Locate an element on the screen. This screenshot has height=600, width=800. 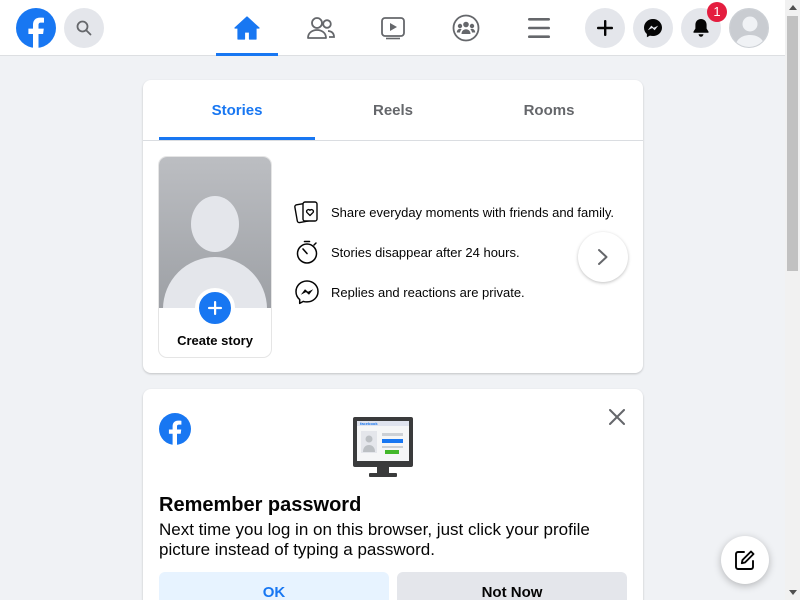
bell-icon is located at coordinates (701, 28).